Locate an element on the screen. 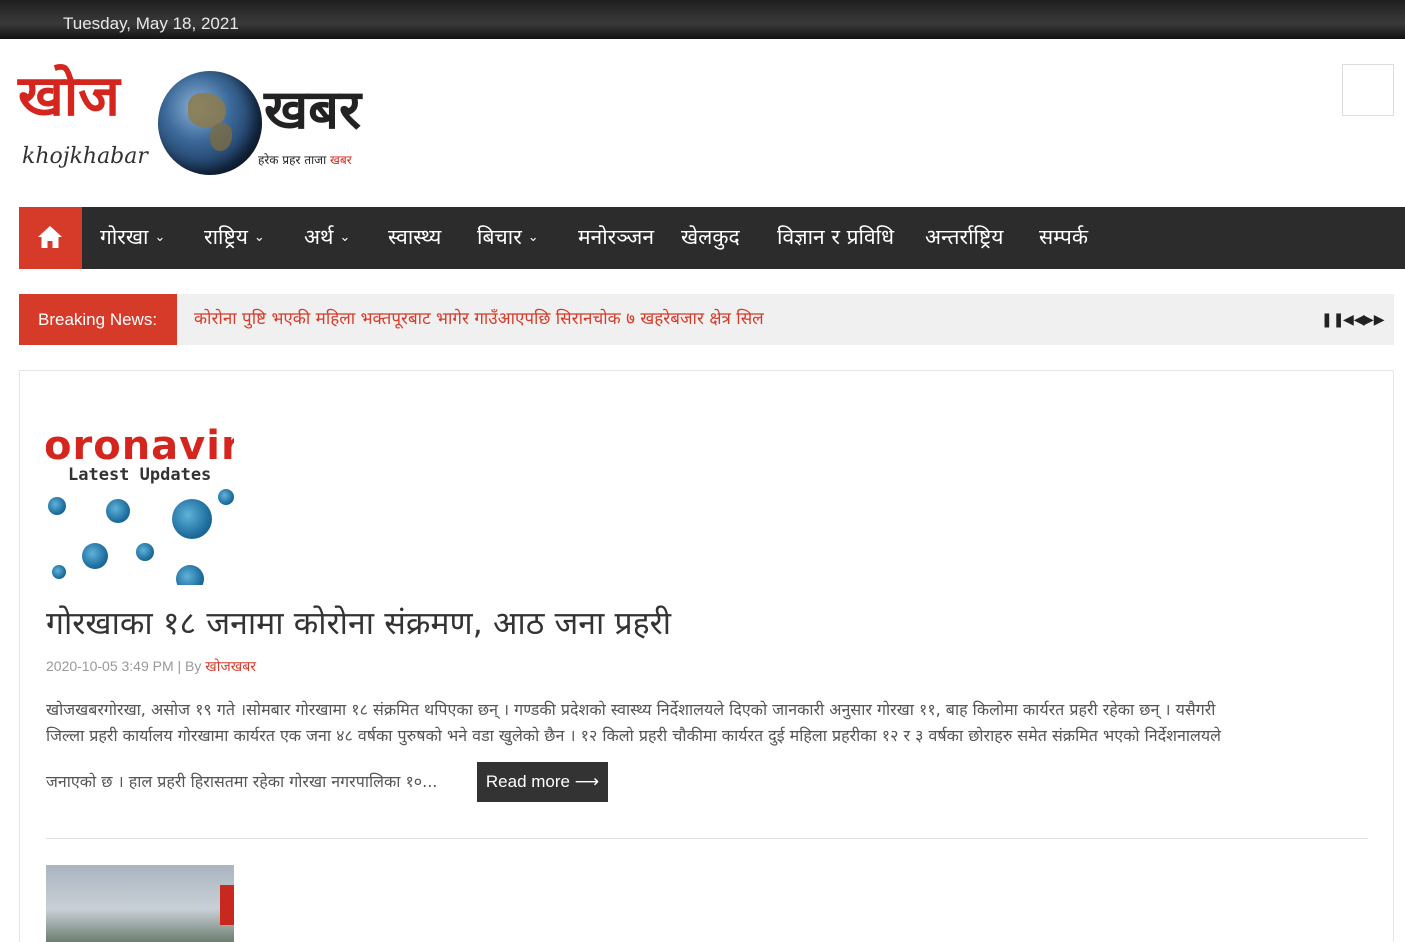  logo-text-left: खोज is located at coordinates (69, 96).